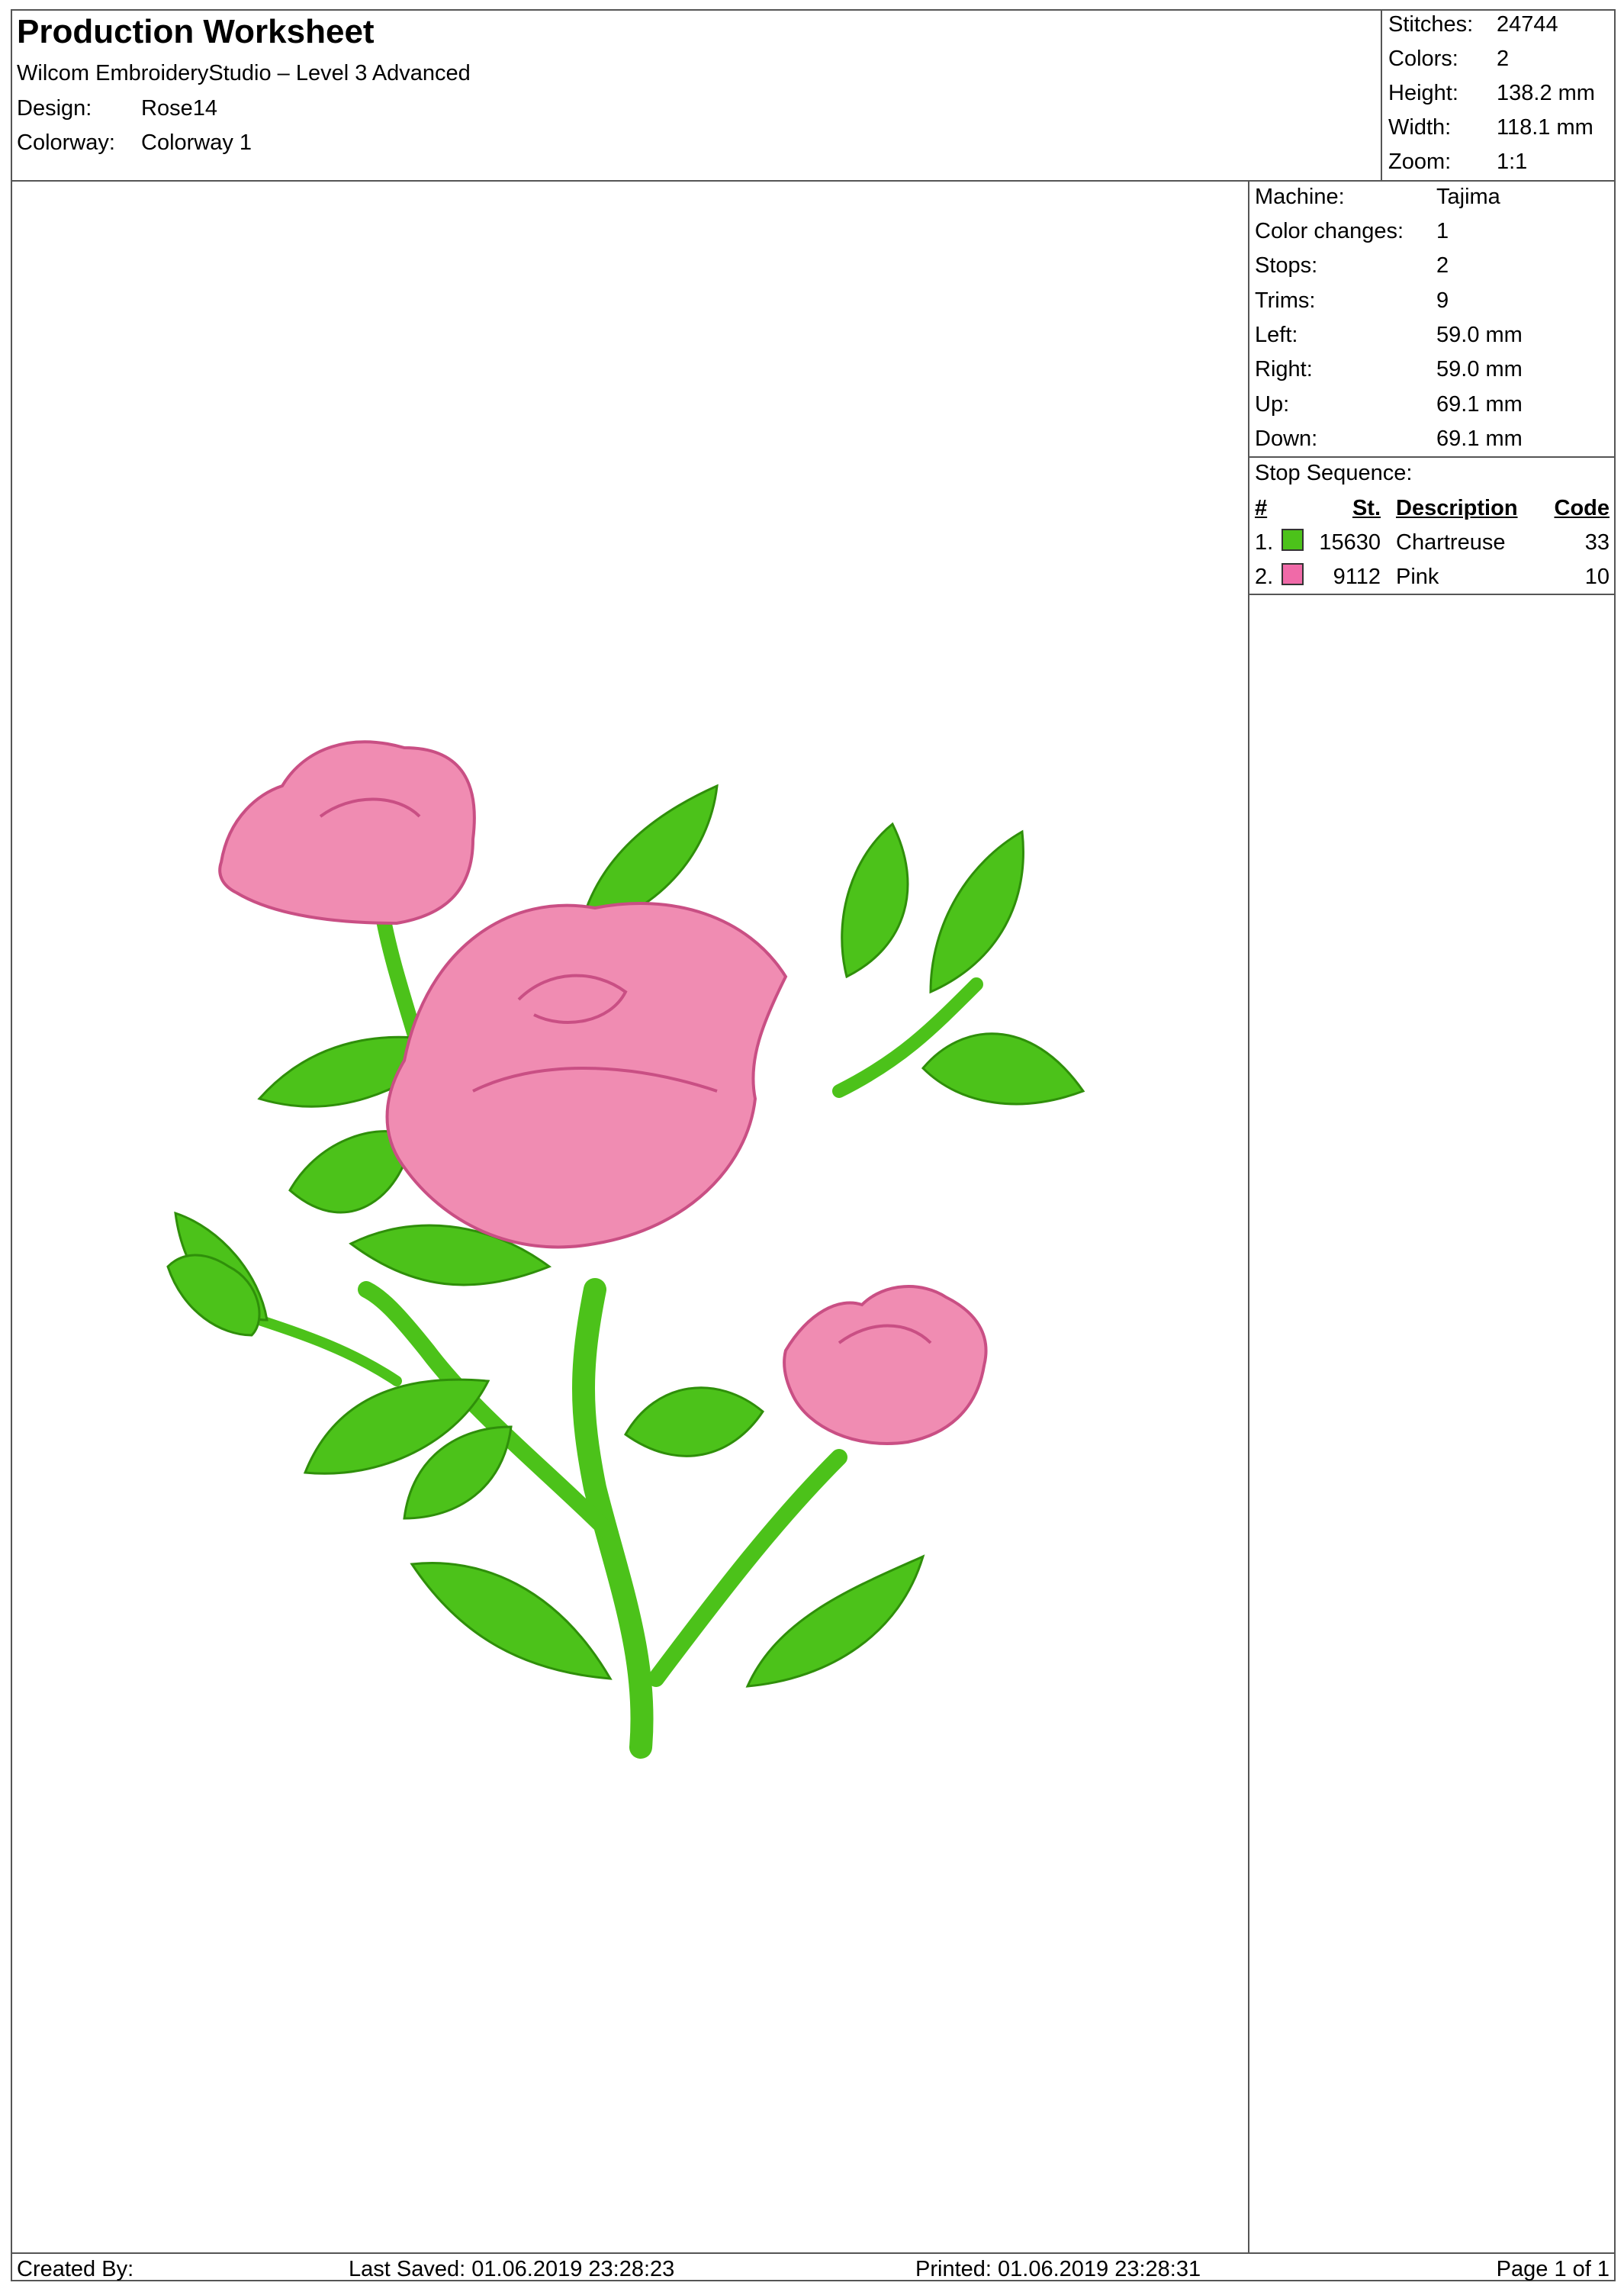  I want to click on summary-divider, so click(1381, 95).